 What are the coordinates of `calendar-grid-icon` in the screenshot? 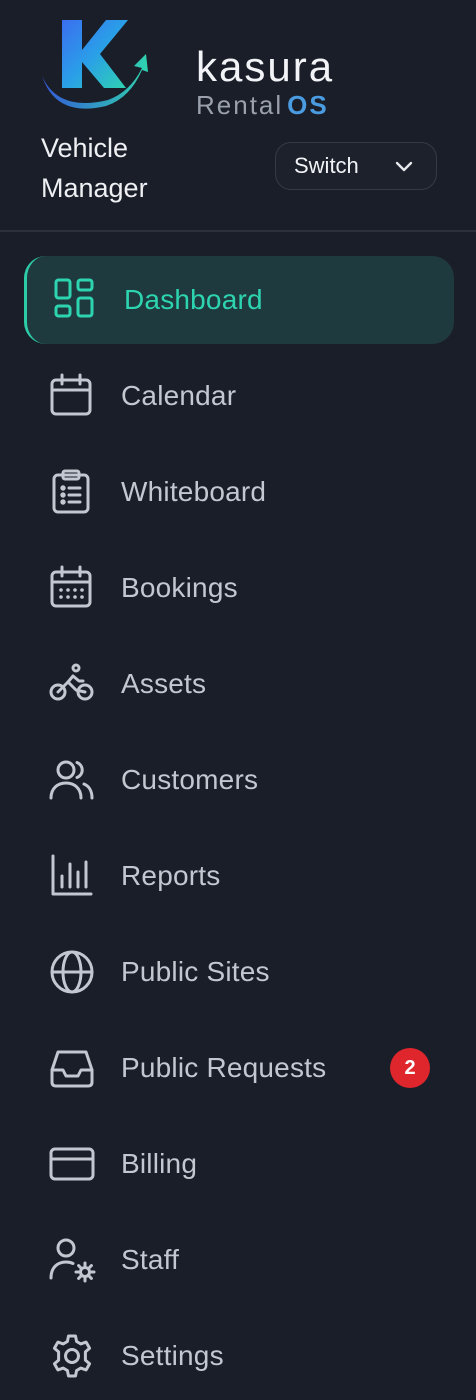 It's located at (72, 588).